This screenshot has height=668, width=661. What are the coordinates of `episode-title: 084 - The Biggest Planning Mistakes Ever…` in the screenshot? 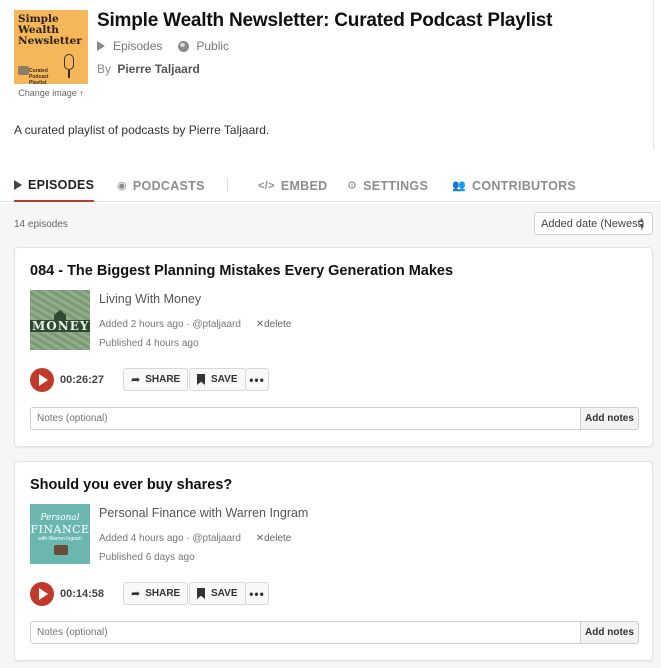 It's located at (241, 271).